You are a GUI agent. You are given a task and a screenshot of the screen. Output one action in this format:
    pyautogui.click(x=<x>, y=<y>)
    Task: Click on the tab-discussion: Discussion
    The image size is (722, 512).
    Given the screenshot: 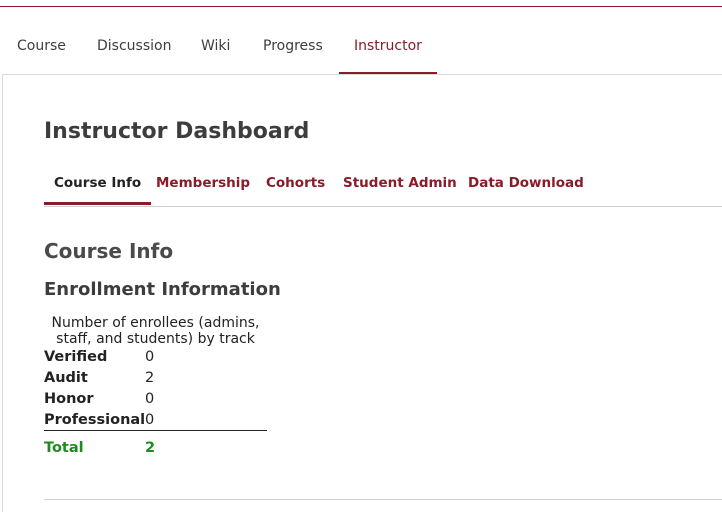 What is the action you would take?
    pyautogui.click(x=134, y=48)
    